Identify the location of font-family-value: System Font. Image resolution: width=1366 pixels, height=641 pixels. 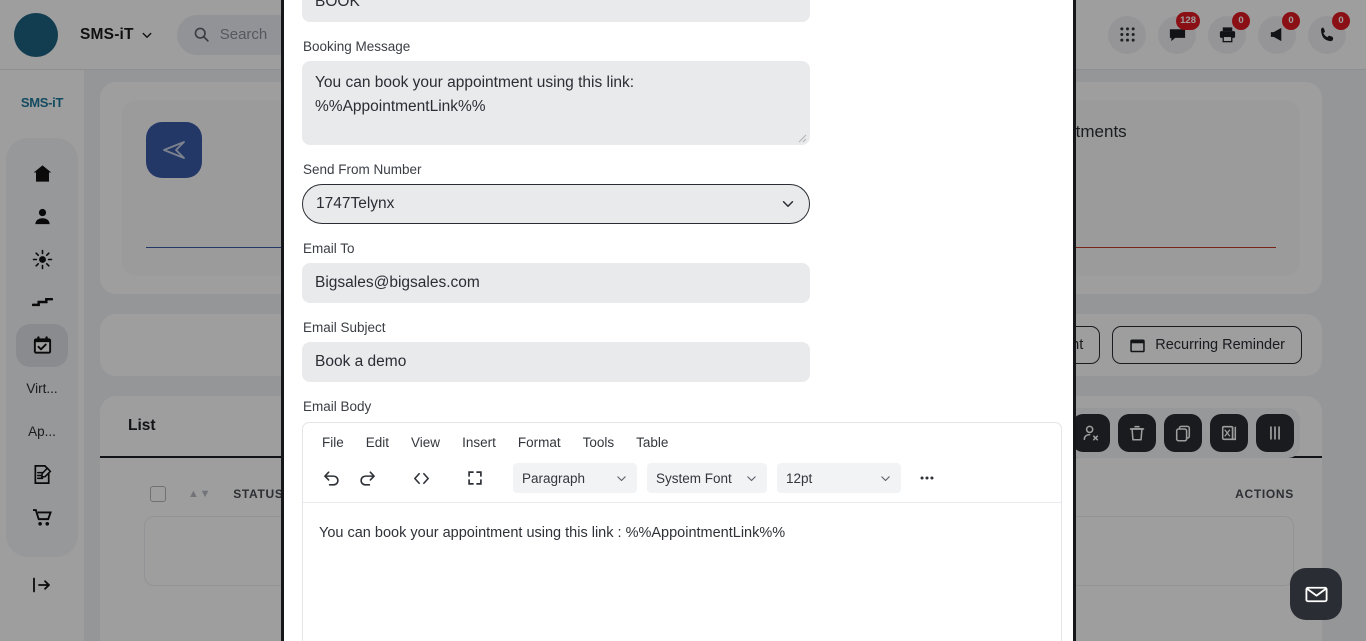
(694, 478).